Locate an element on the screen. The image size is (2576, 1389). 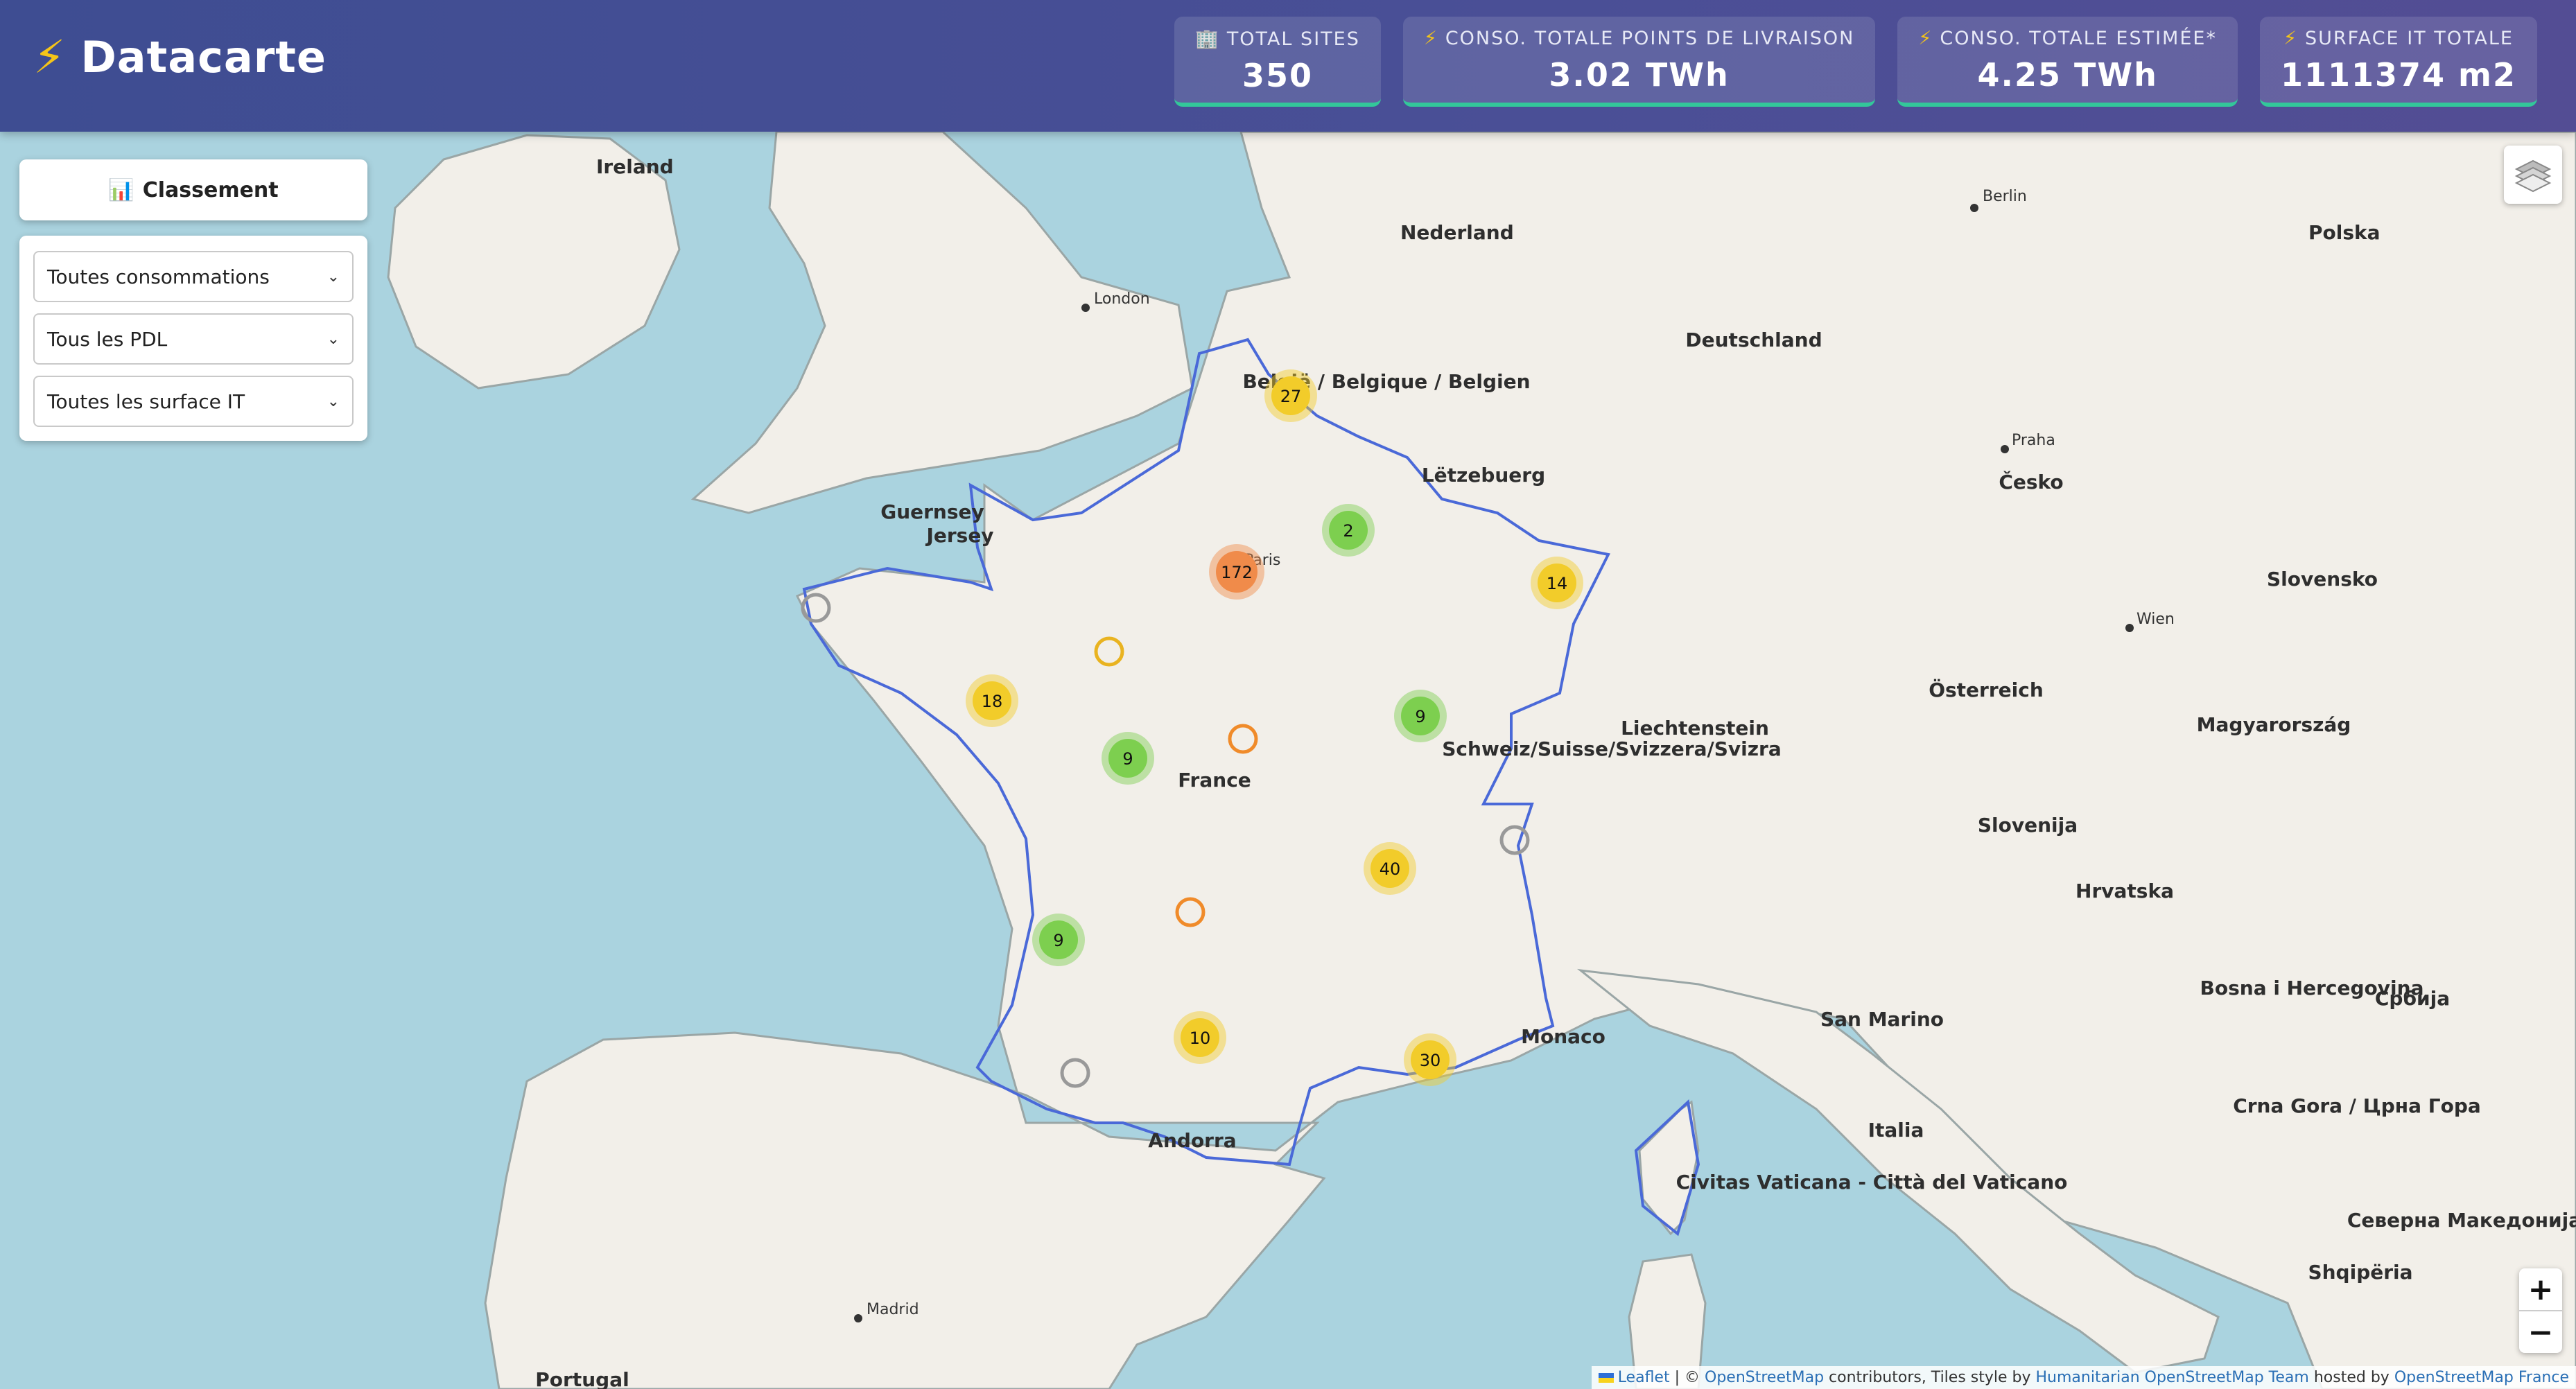
label-makedonija: Северна Македонија is located at coordinates (2461, 1221).